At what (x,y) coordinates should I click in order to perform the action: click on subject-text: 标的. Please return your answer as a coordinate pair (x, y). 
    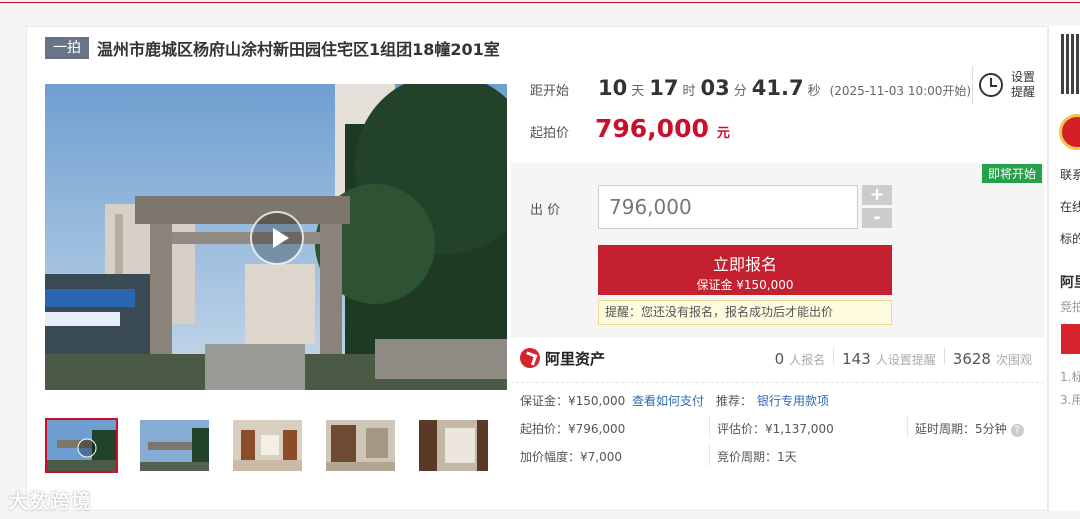
    Looking at the image, I should click on (1070, 239).